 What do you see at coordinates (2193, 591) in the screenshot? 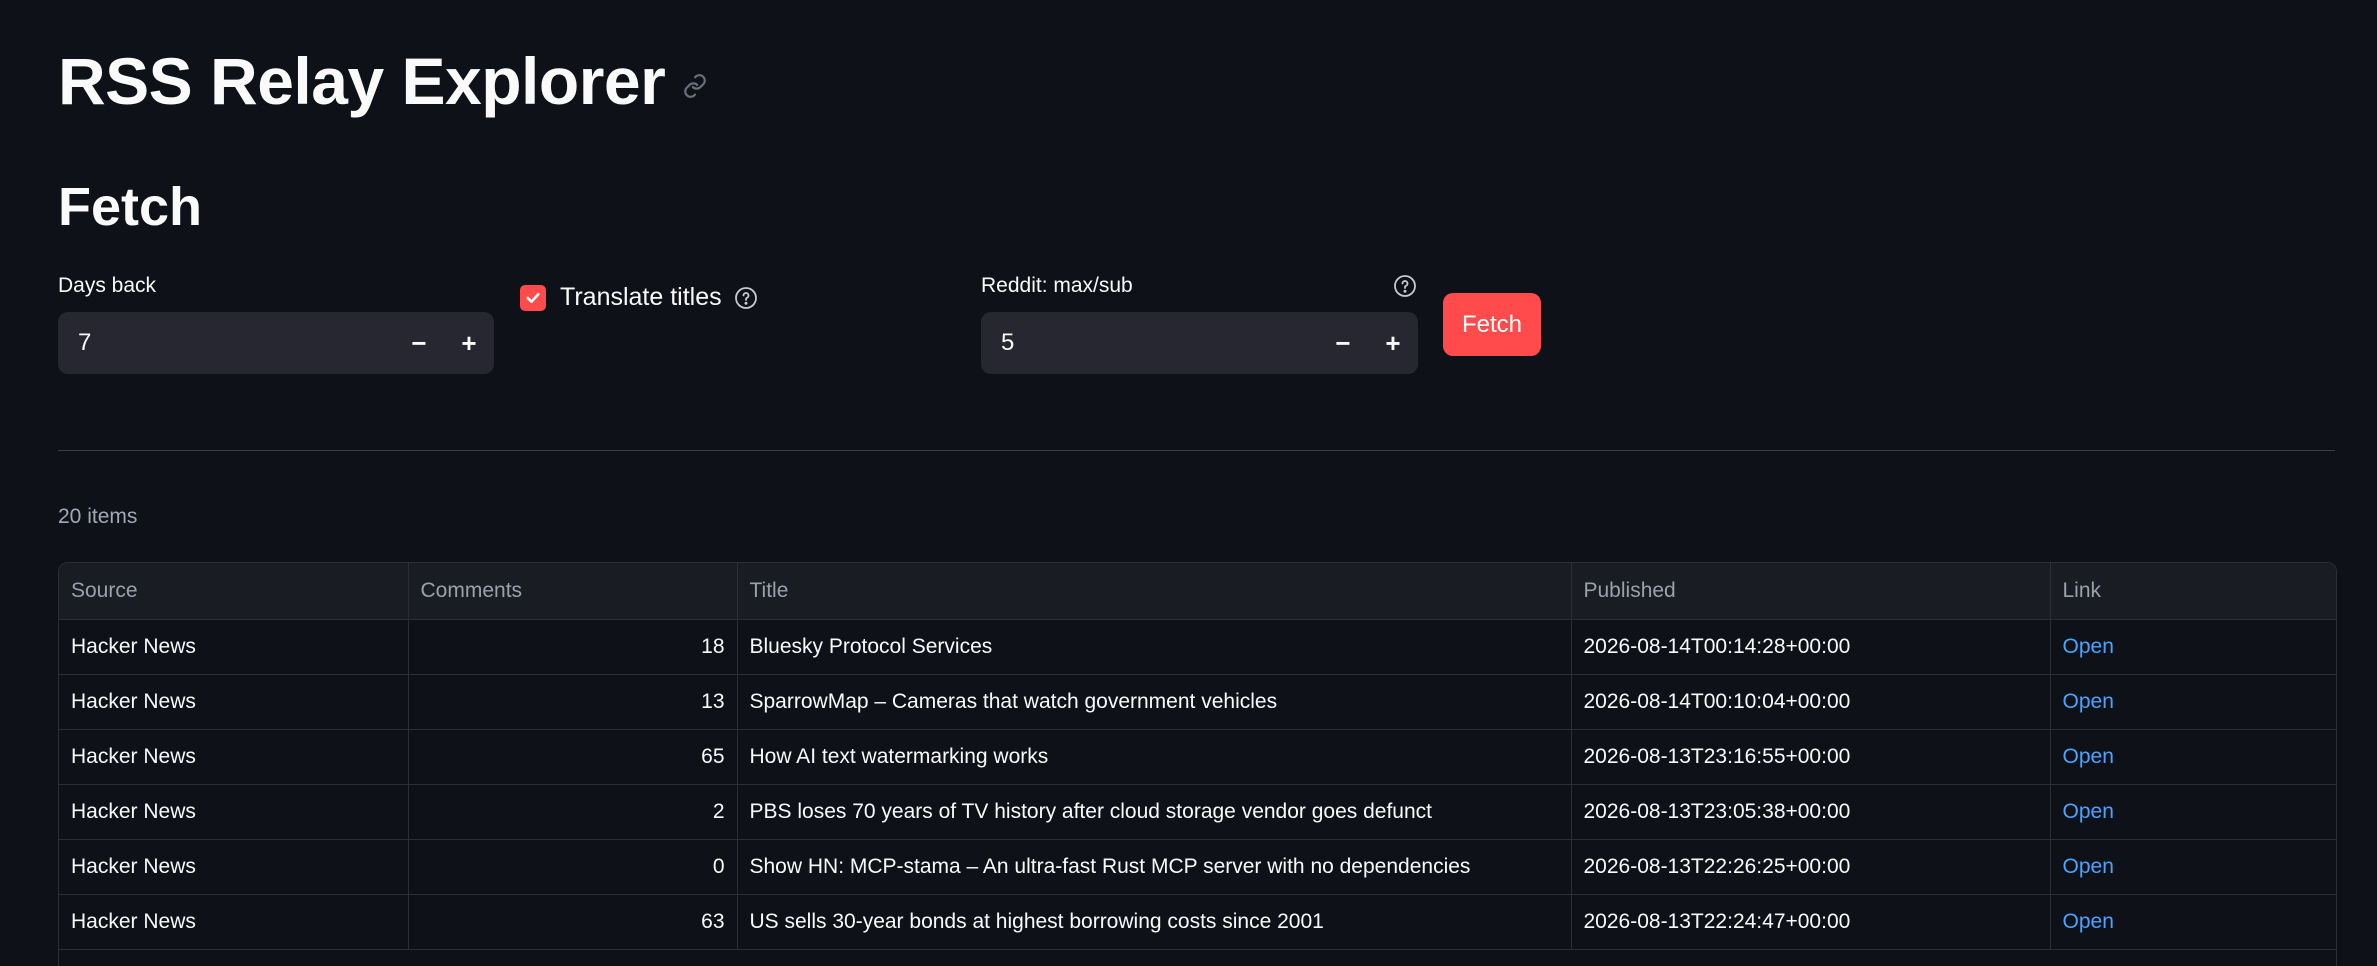
I see `column-header-link: Link` at bounding box center [2193, 591].